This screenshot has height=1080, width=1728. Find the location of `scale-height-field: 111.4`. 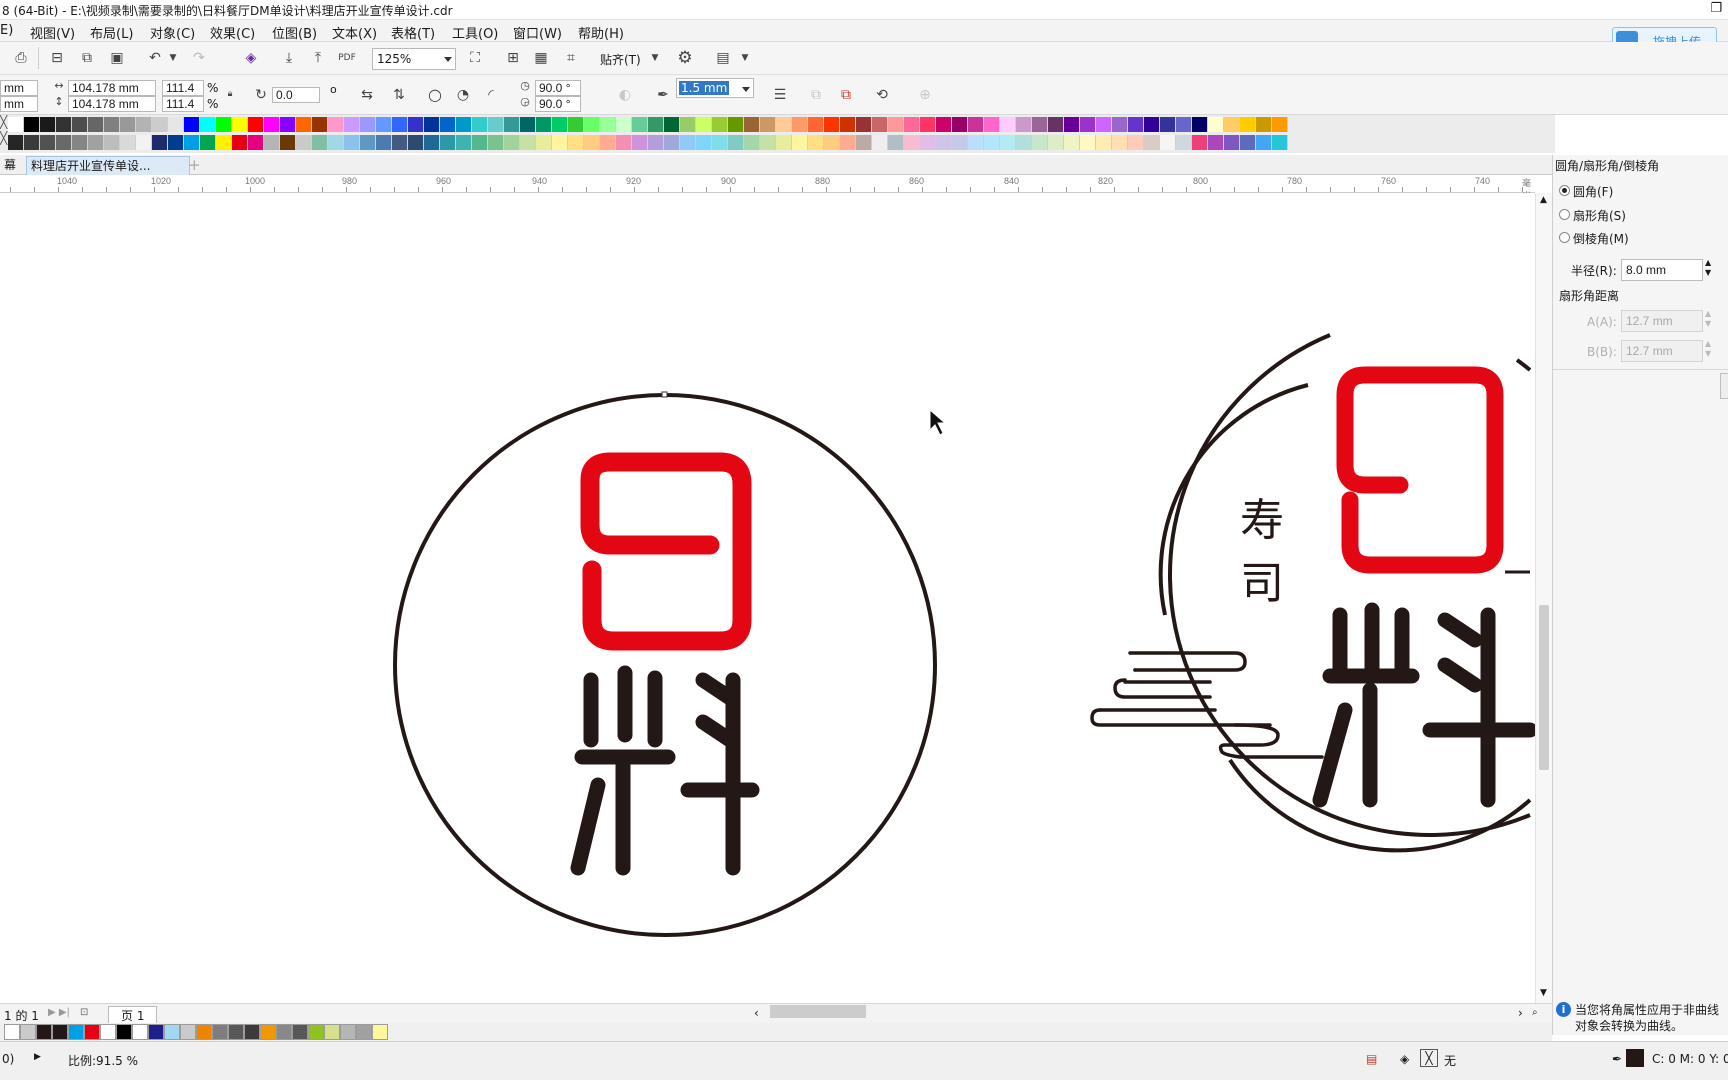

scale-height-field: 111.4 is located at coordinates (183, 104).